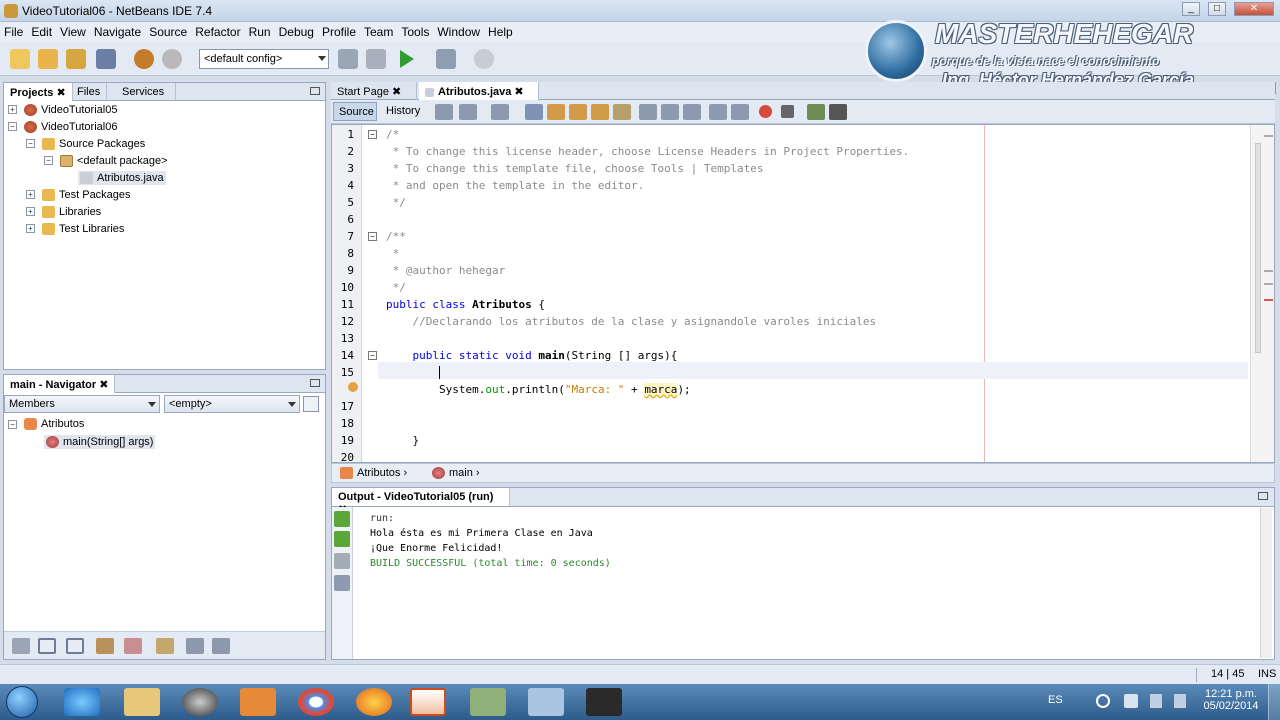  What do you see at coordinates (765, 111) in the screenshot?
I see `start-macro-icon` at bounding box center [765, 111].